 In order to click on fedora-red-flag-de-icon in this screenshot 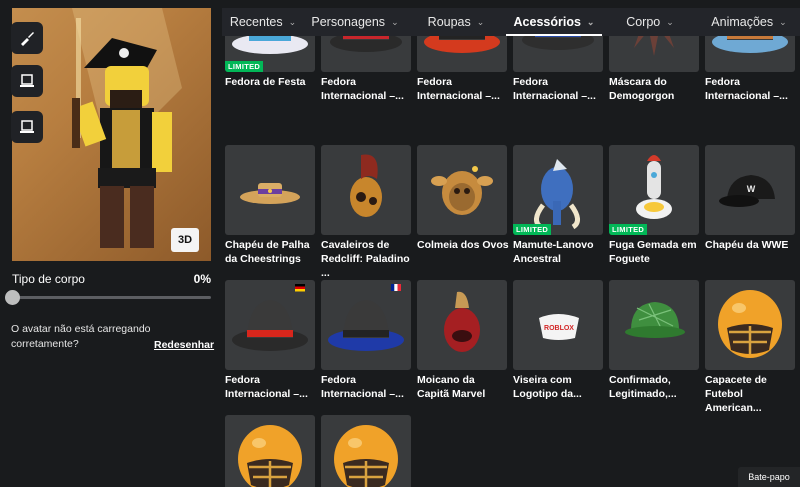, I will do `click(270, 317)`.